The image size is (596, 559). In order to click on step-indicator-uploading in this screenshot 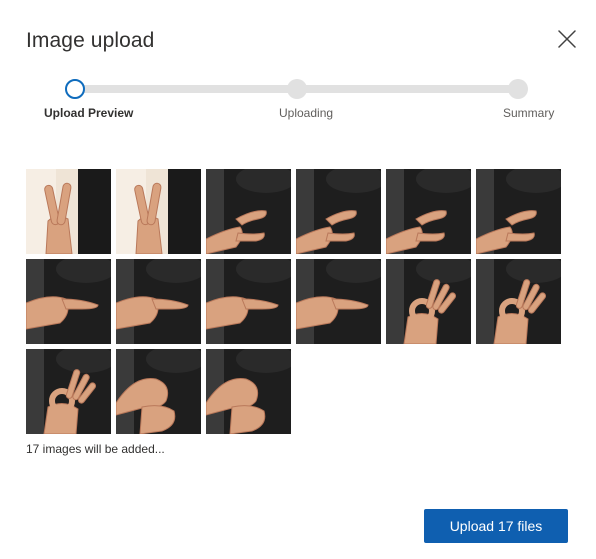, I will do `click(297, 89)`.